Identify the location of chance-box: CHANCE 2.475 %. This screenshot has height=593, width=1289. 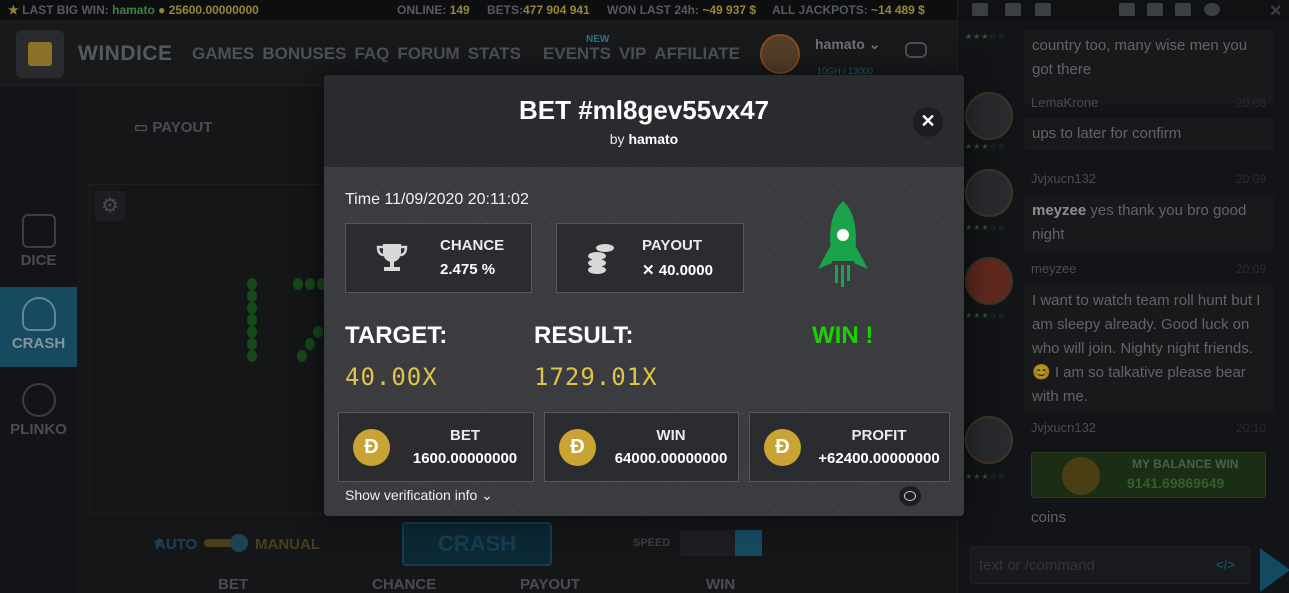
(438, 258).